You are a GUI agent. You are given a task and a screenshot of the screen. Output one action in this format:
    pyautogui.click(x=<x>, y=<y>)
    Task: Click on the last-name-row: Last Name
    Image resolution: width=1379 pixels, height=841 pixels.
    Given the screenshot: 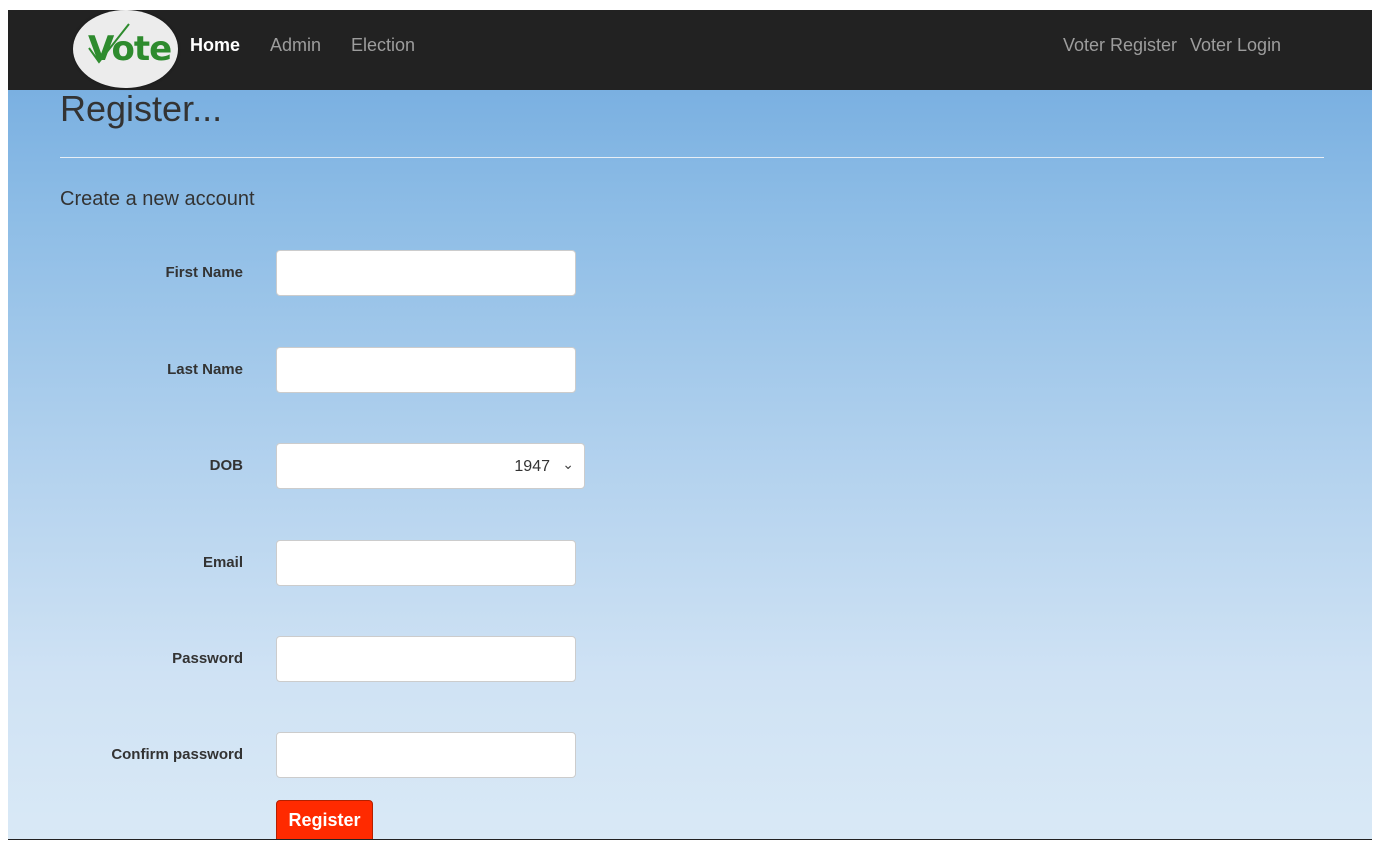 What is the action you would take?
    pyautogui.click(x=358, y=371)
    